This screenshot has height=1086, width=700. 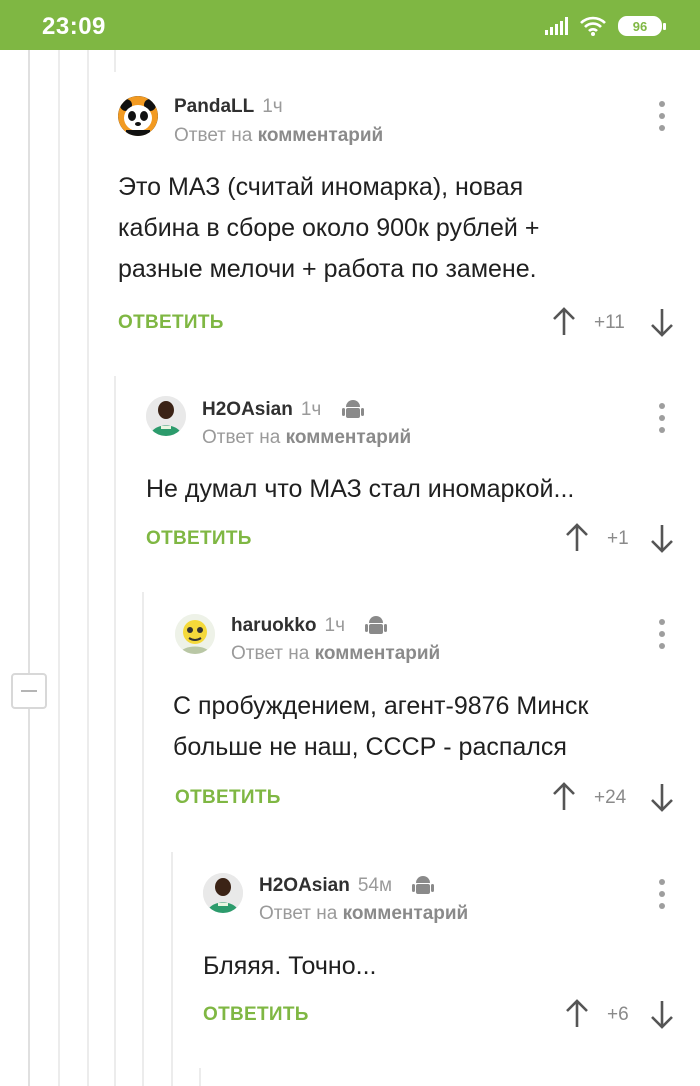 What do you see at coordinates (347, 886) in the screenshot?
I see `username: H2OAsian 54м` at bounding box center [347, 886].